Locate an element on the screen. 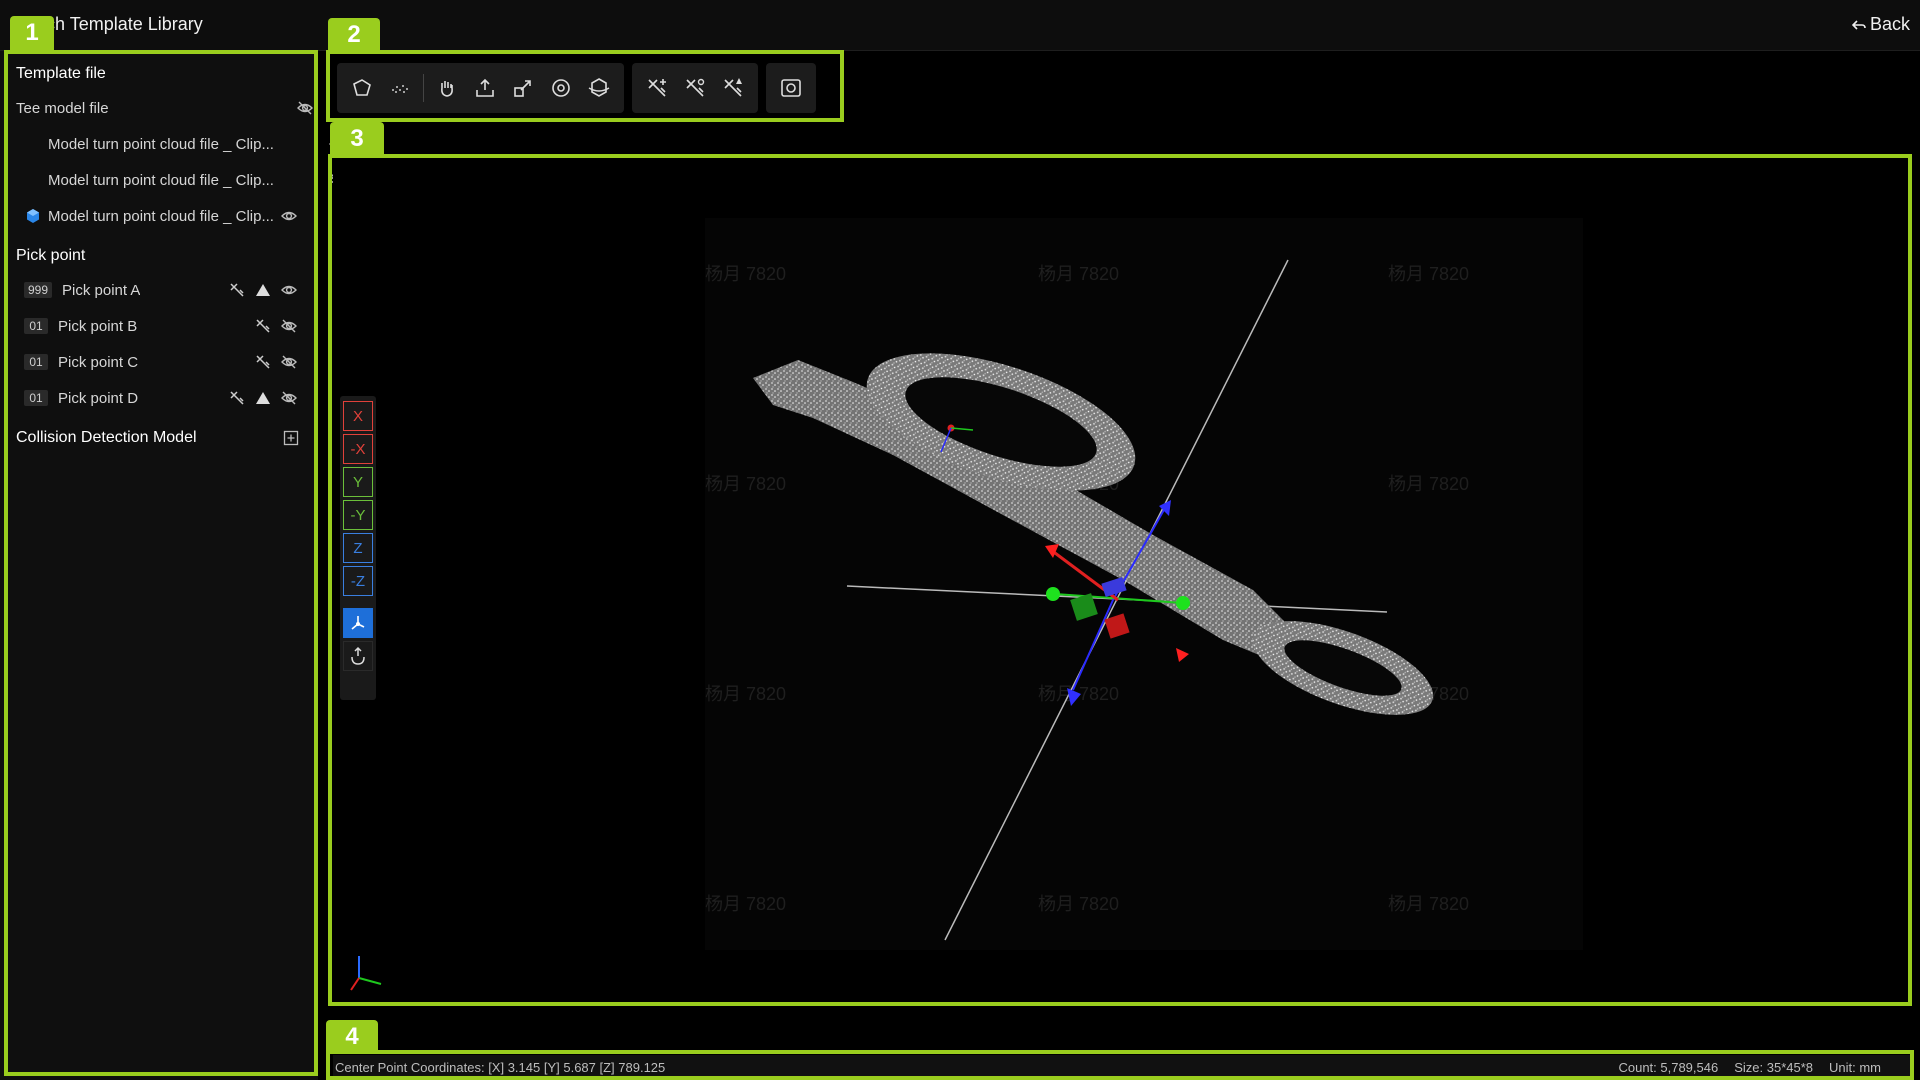 Image resolution: width=1920 pixels, height=1080 pixels. pick-point-heading: Pick point is located at coordinates (51, 255).